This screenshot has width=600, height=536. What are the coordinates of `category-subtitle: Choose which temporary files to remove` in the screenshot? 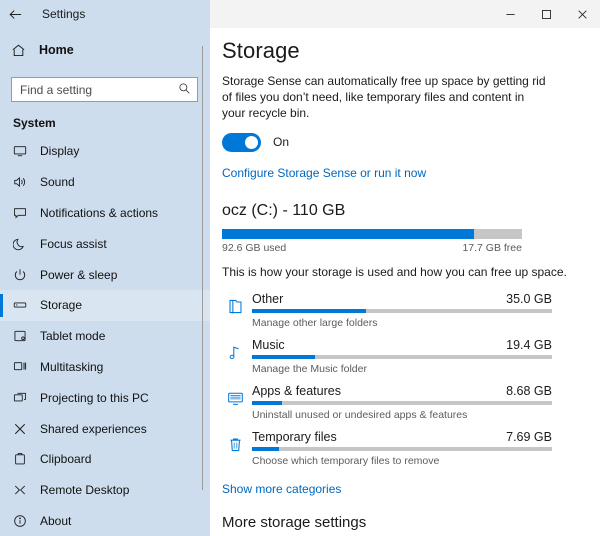 It's located at (346, 460).